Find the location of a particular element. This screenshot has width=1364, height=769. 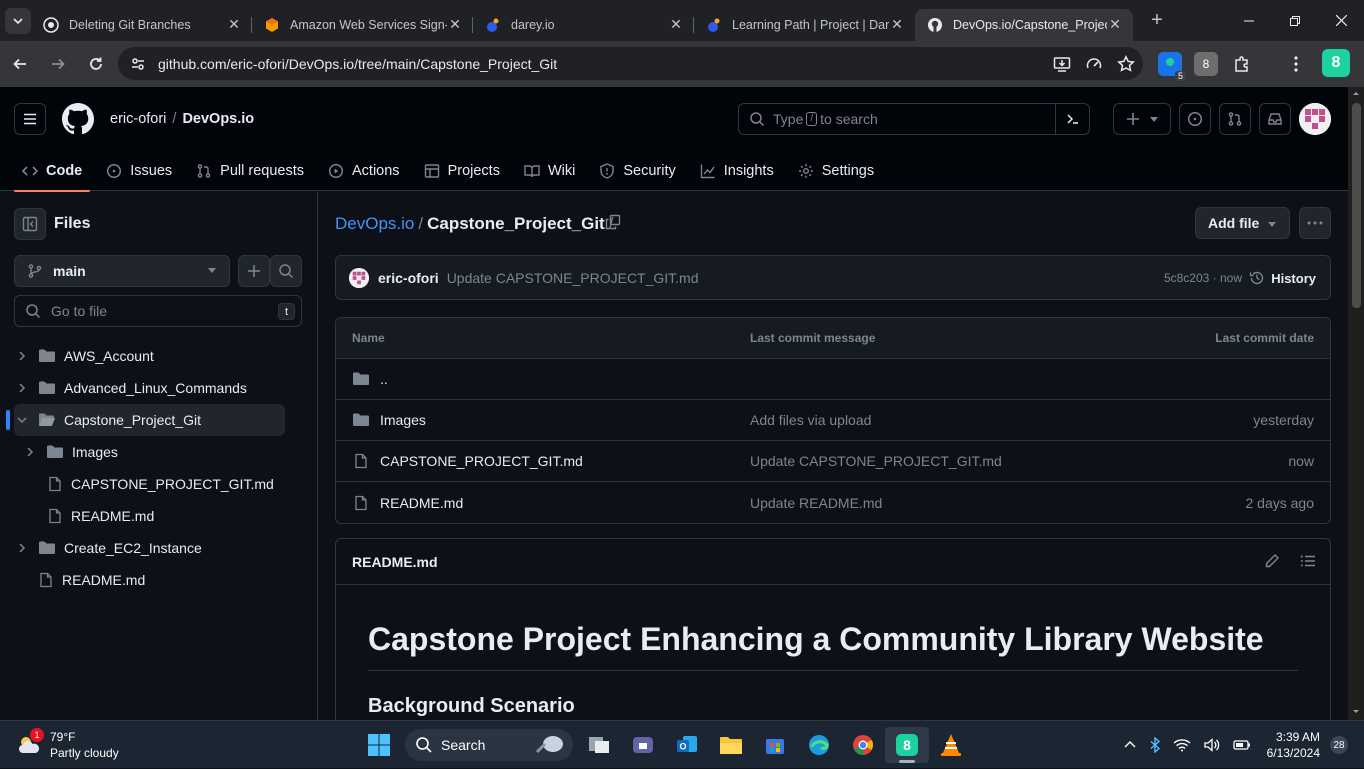

extensions-menu-button is located at coordinates (1242, 64).